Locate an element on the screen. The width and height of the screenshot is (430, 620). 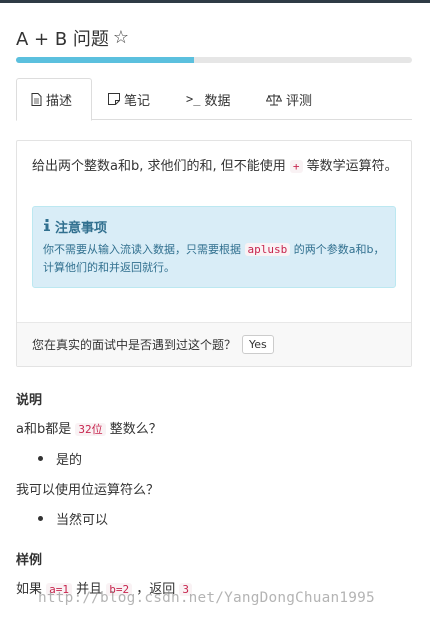
balance-scale-icon is located at coordinates (274, 99).